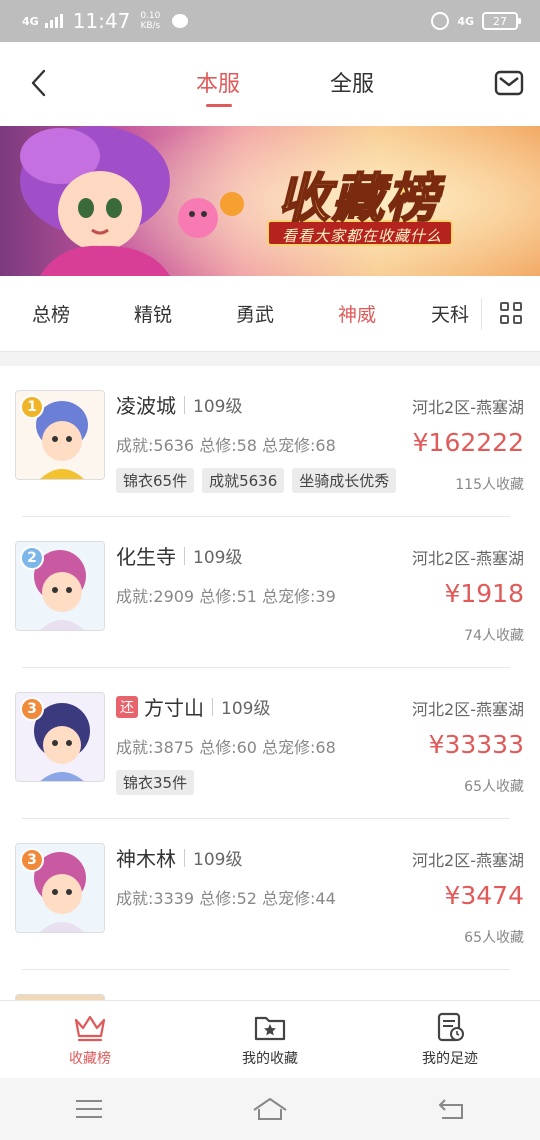 This screenshot has height=1140, width=540. What do you see at coordinates (468, 442) in the screenshot?
I see `price: ¥162222` at bounding box center [468, 442].